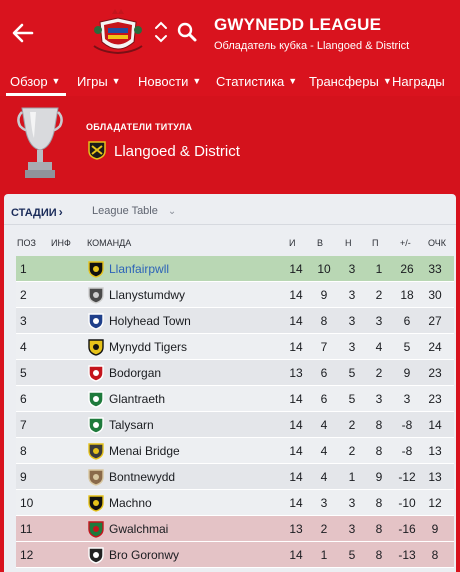 Image resolution: width=460 pixels, height=572 pixels. Describe the element at coordinates (230, 224) in the screenshot. I see `divider` at that location.